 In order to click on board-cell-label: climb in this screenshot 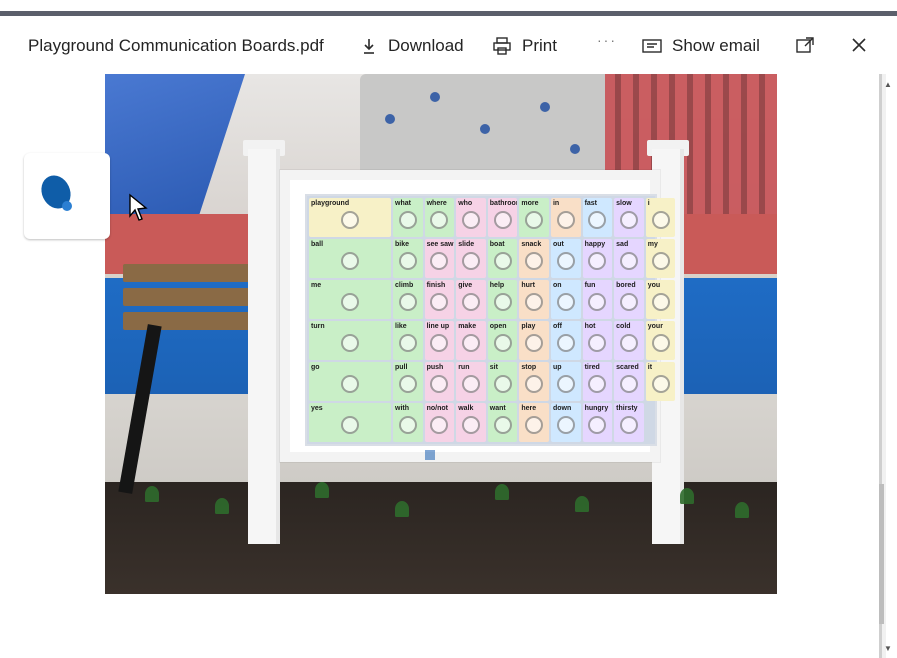, I will do `click(404, 285)`.